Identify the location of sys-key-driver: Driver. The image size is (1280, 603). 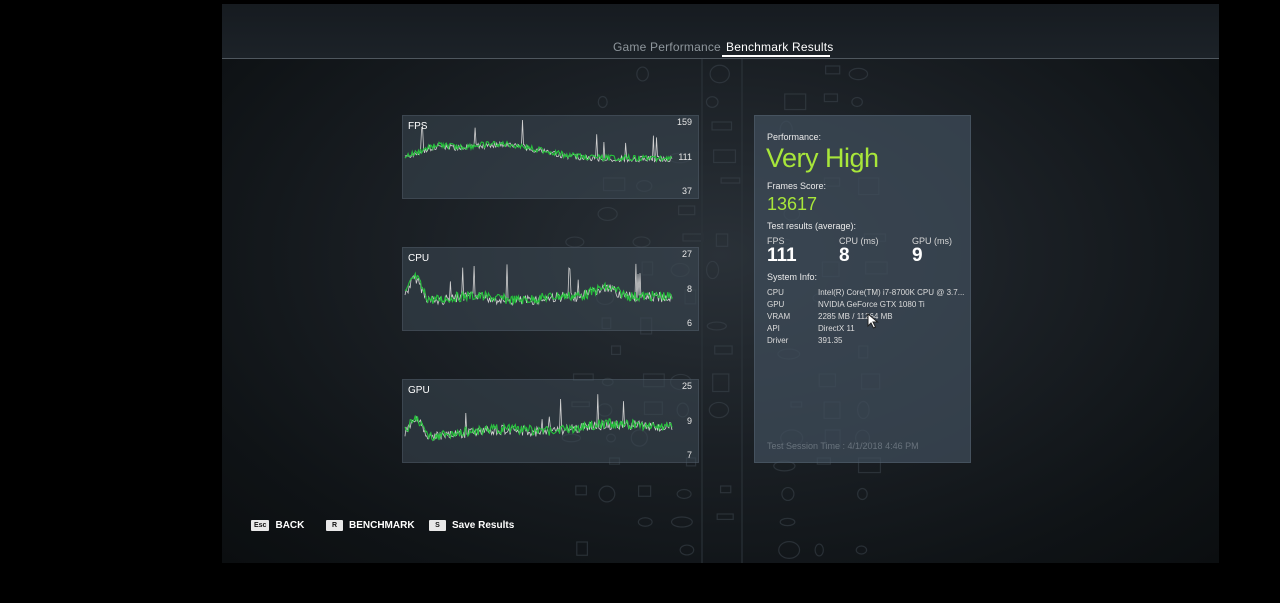
(778, 340).